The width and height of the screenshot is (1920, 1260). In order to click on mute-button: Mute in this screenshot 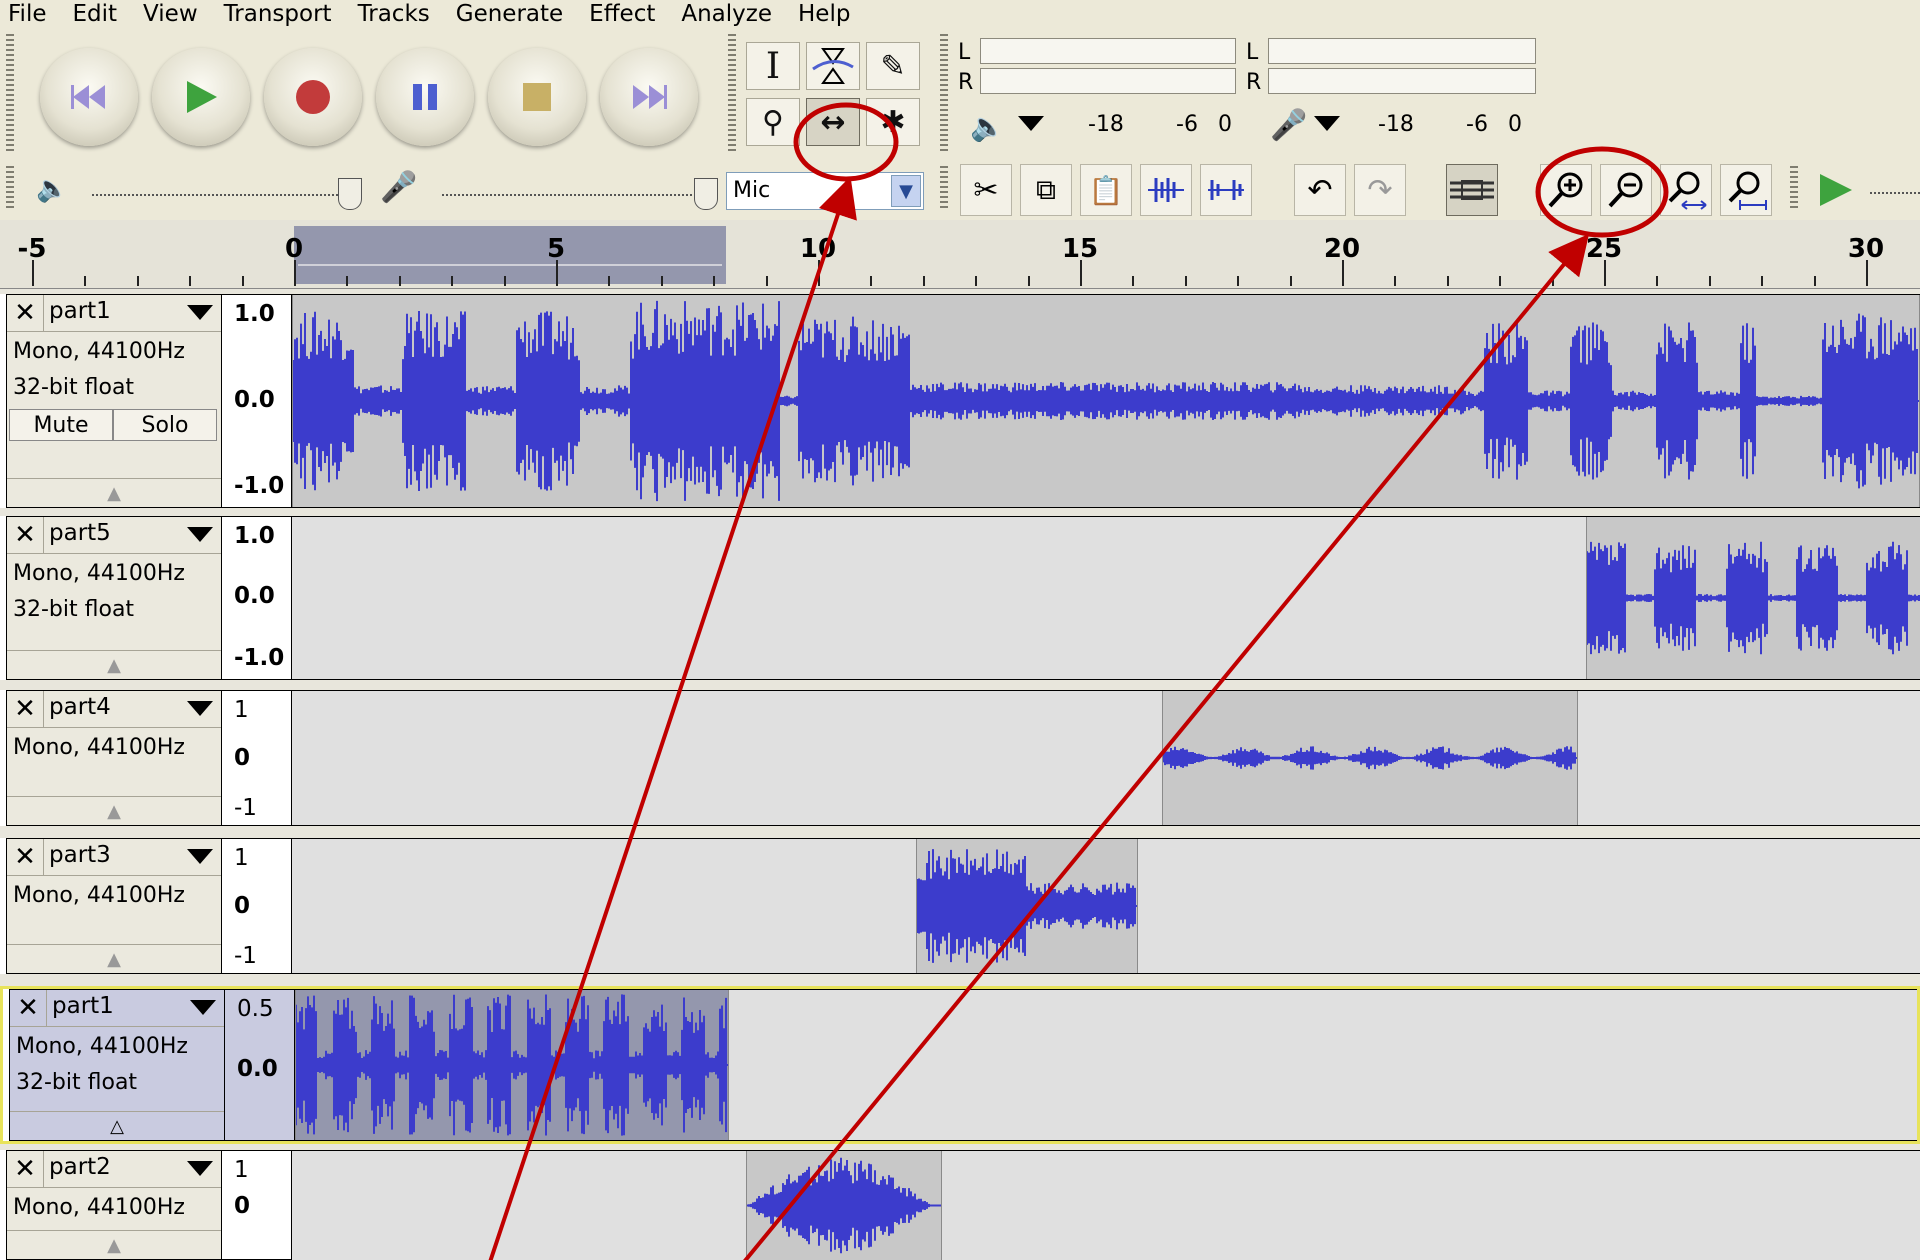, I will do `click(61, 425)`.